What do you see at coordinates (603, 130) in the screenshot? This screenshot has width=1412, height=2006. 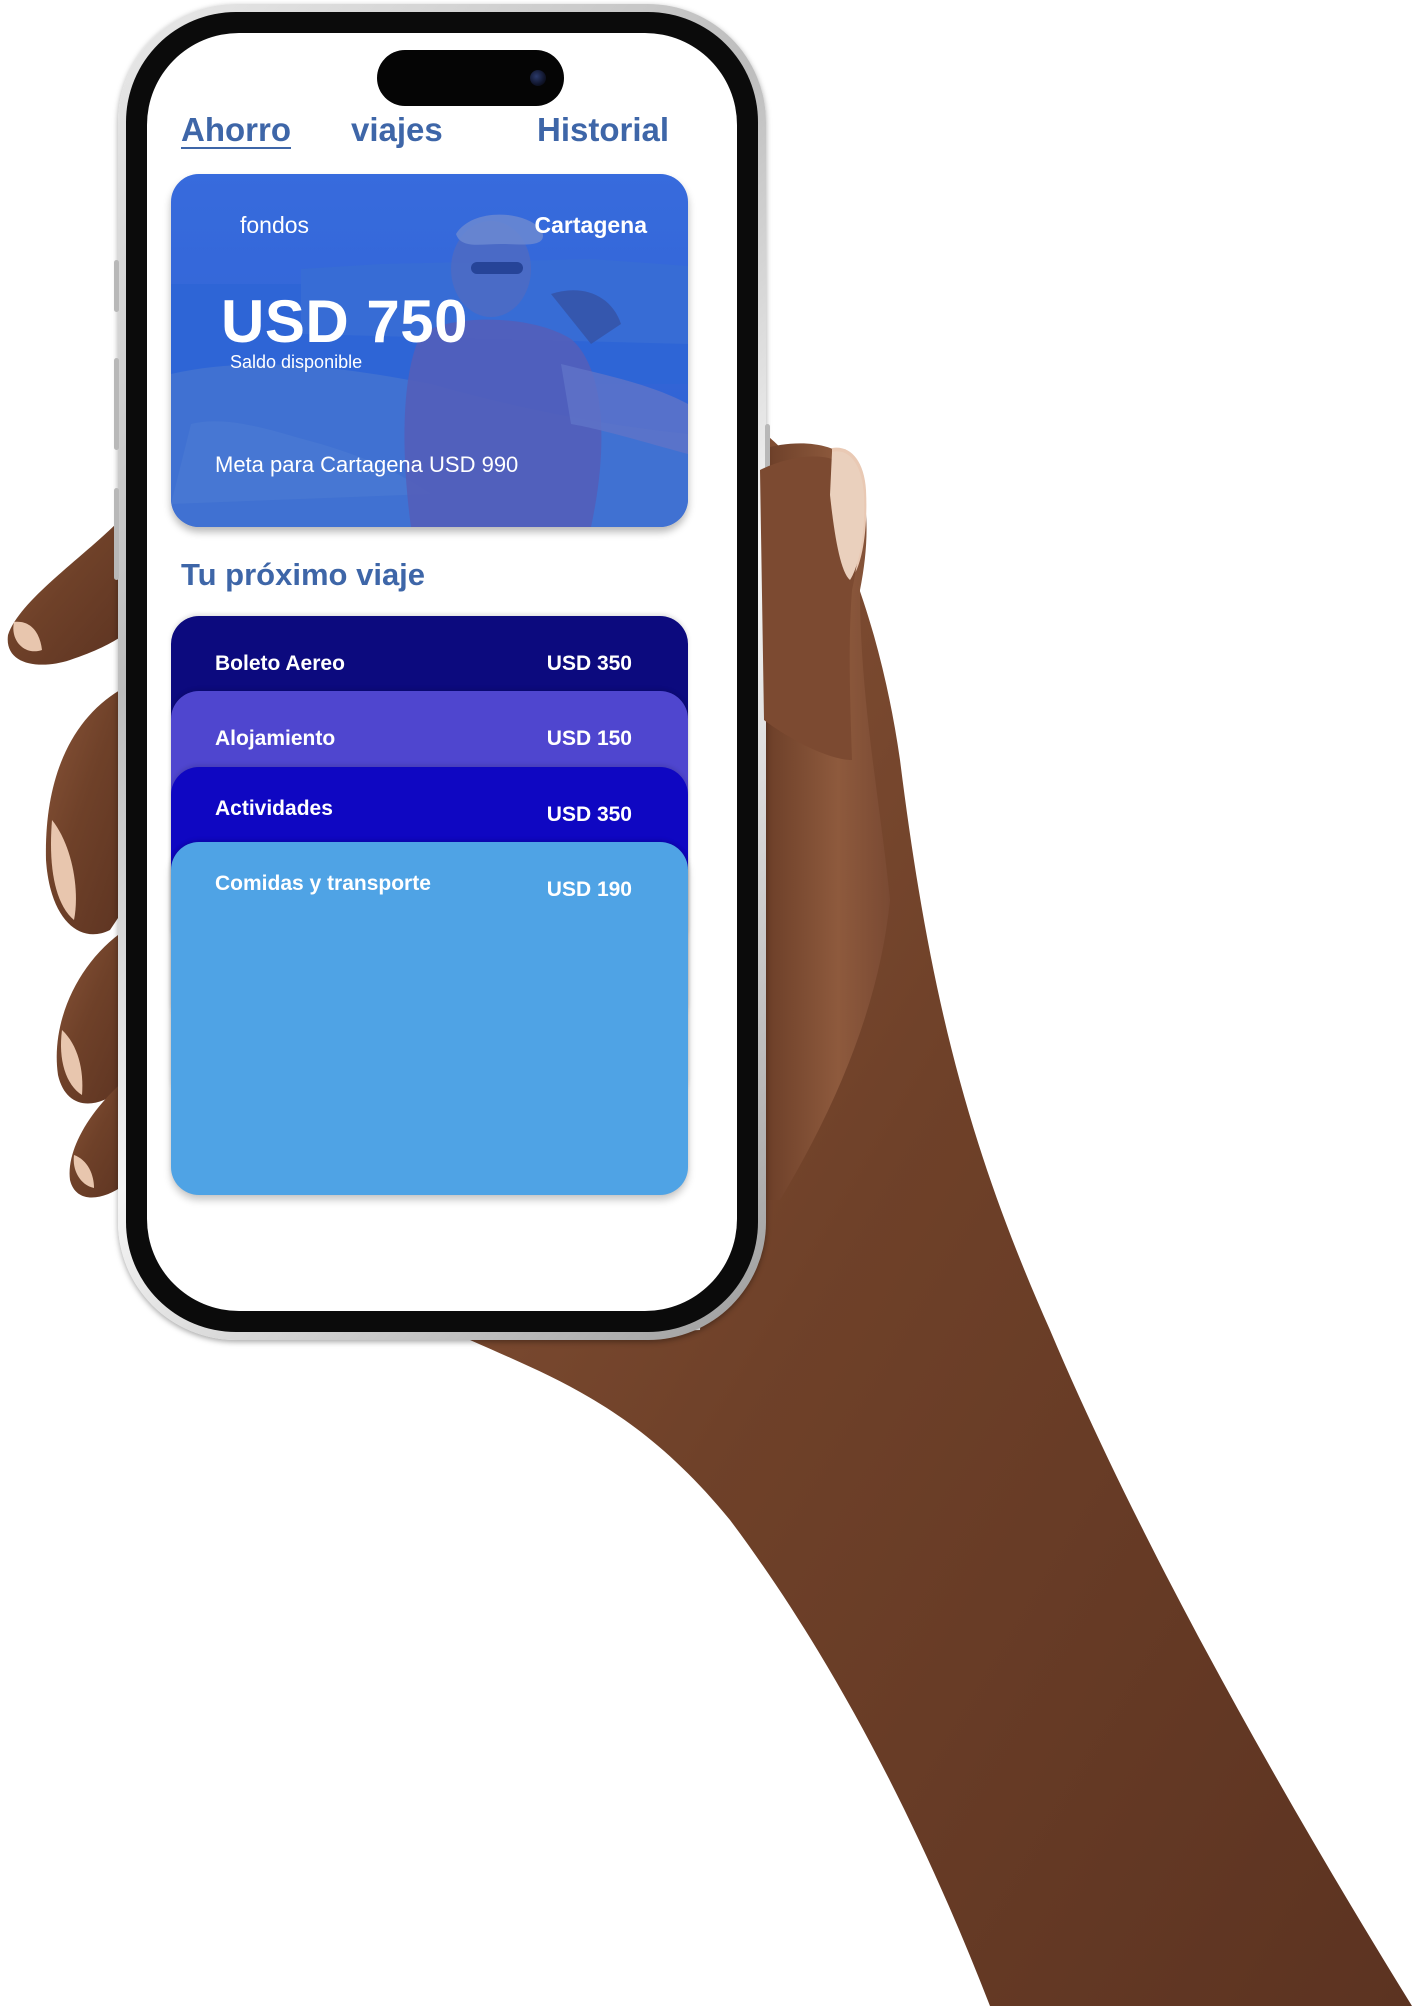 I see `tab-historial: Historial` at bounding box center [603, 130].